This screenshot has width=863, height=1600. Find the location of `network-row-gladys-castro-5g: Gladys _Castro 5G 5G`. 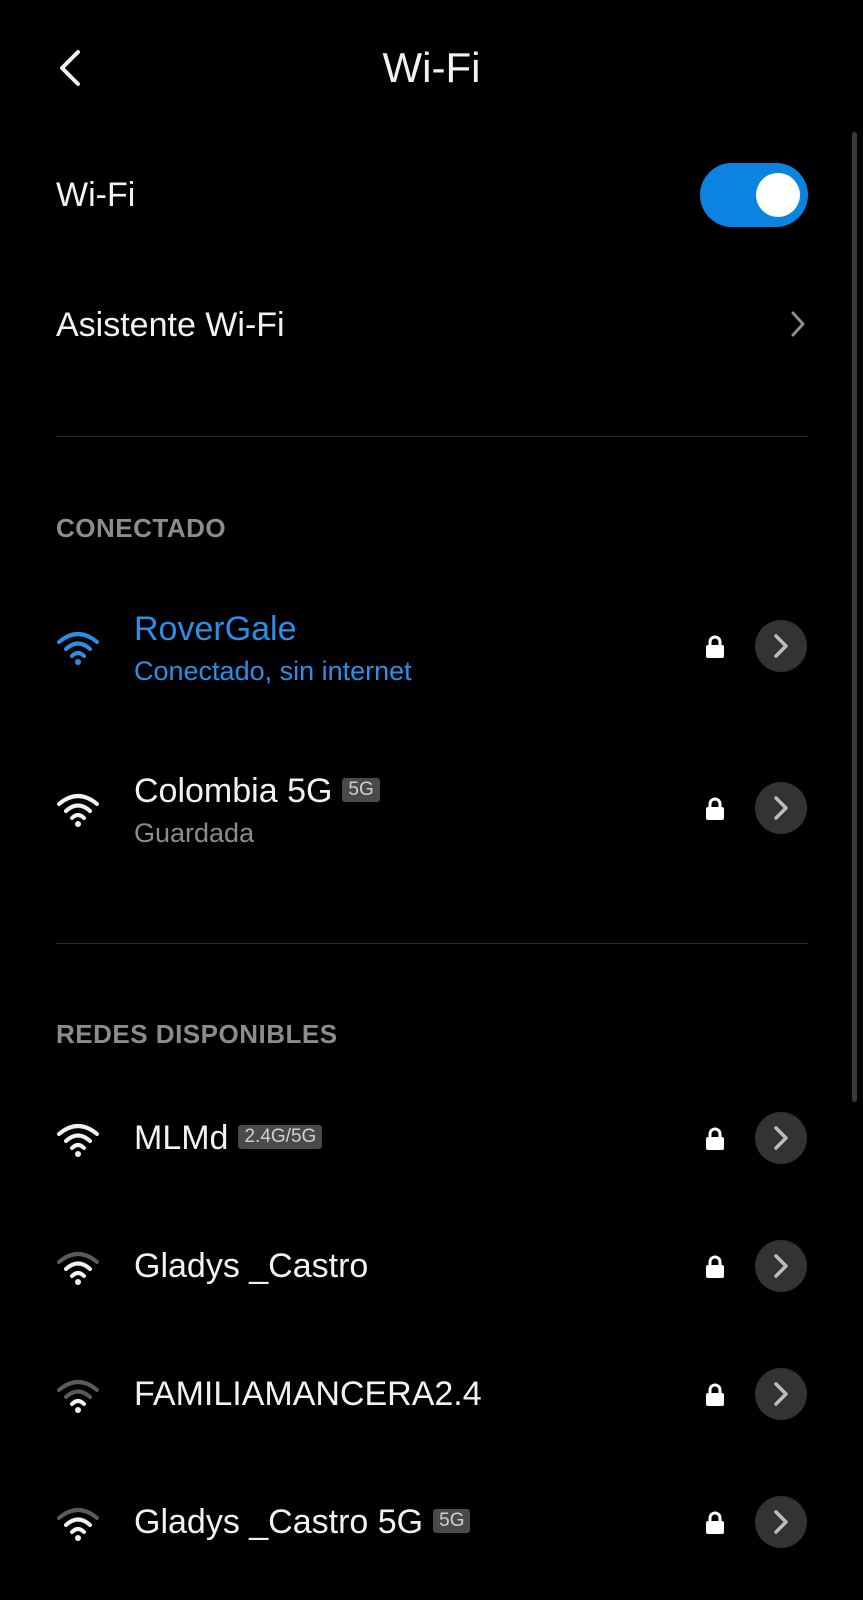

network-row-gladys-castro-5g: Gladys _Castro 5G 5G is located at coordinates (431, 1520).